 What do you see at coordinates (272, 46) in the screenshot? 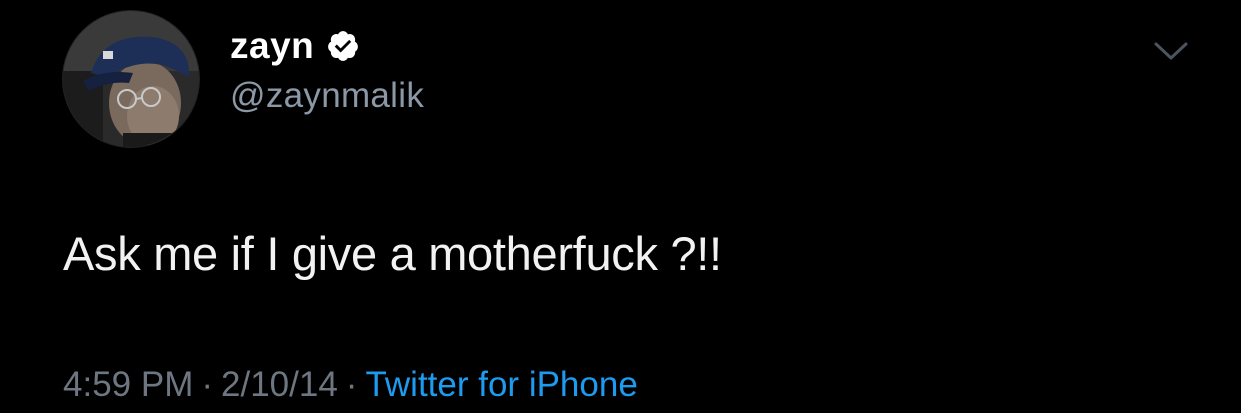
I see `display-name: zayn` at bounding box center [272, 46].